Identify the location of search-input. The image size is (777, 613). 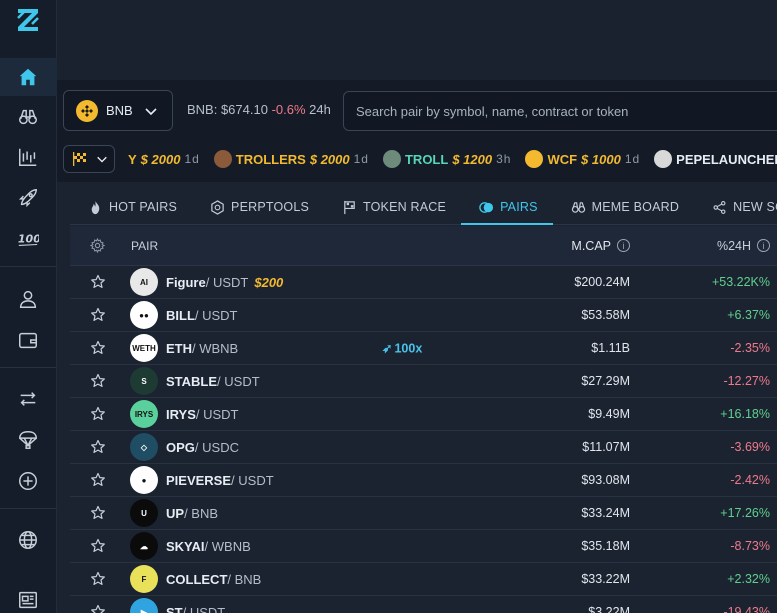
(560, 111).